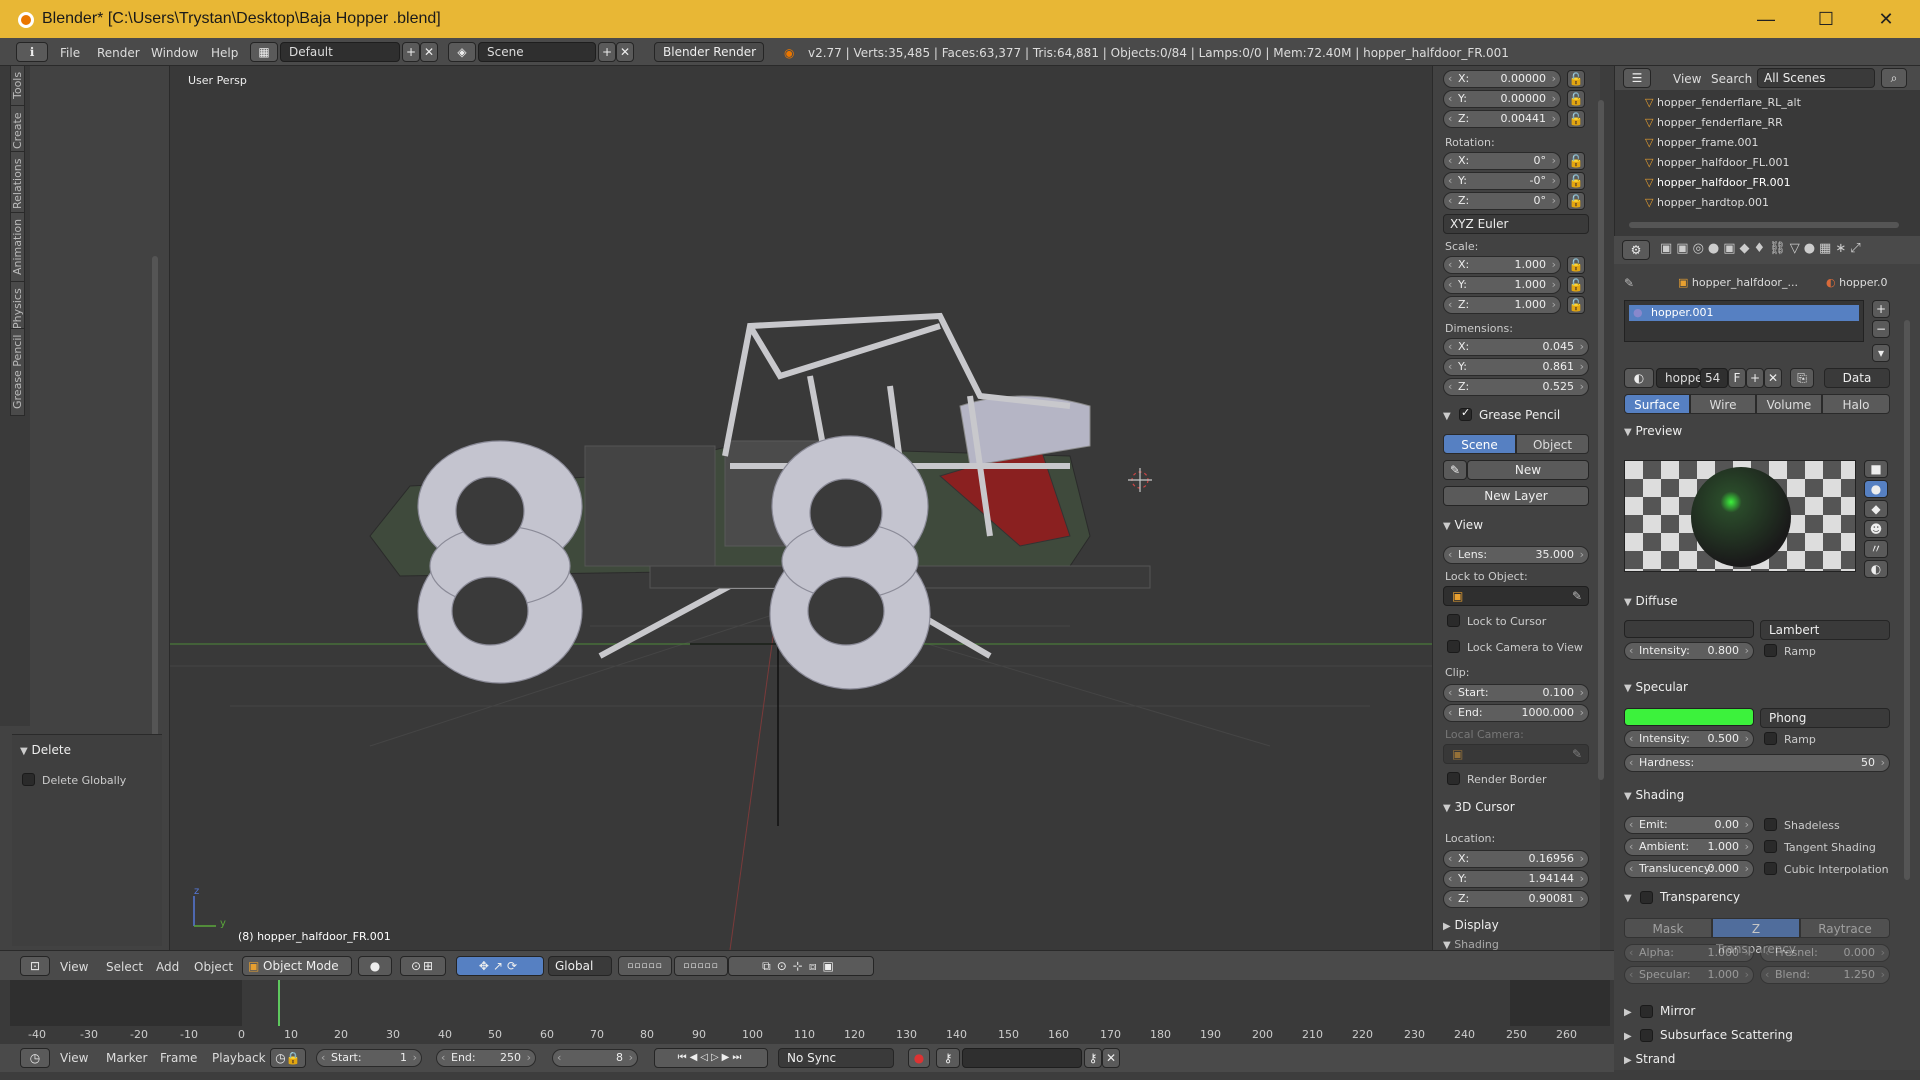 This screenshot has height=1080, width=1920. Describe the element at coordinates (32, 52) in the screenshot. I see `editor-type-icon: ℹ` at that location.